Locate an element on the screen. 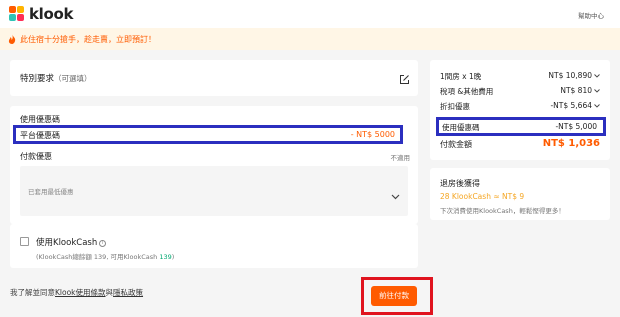  privacy-policy-link: 隱私政策 is located at coordinates (128, 292).